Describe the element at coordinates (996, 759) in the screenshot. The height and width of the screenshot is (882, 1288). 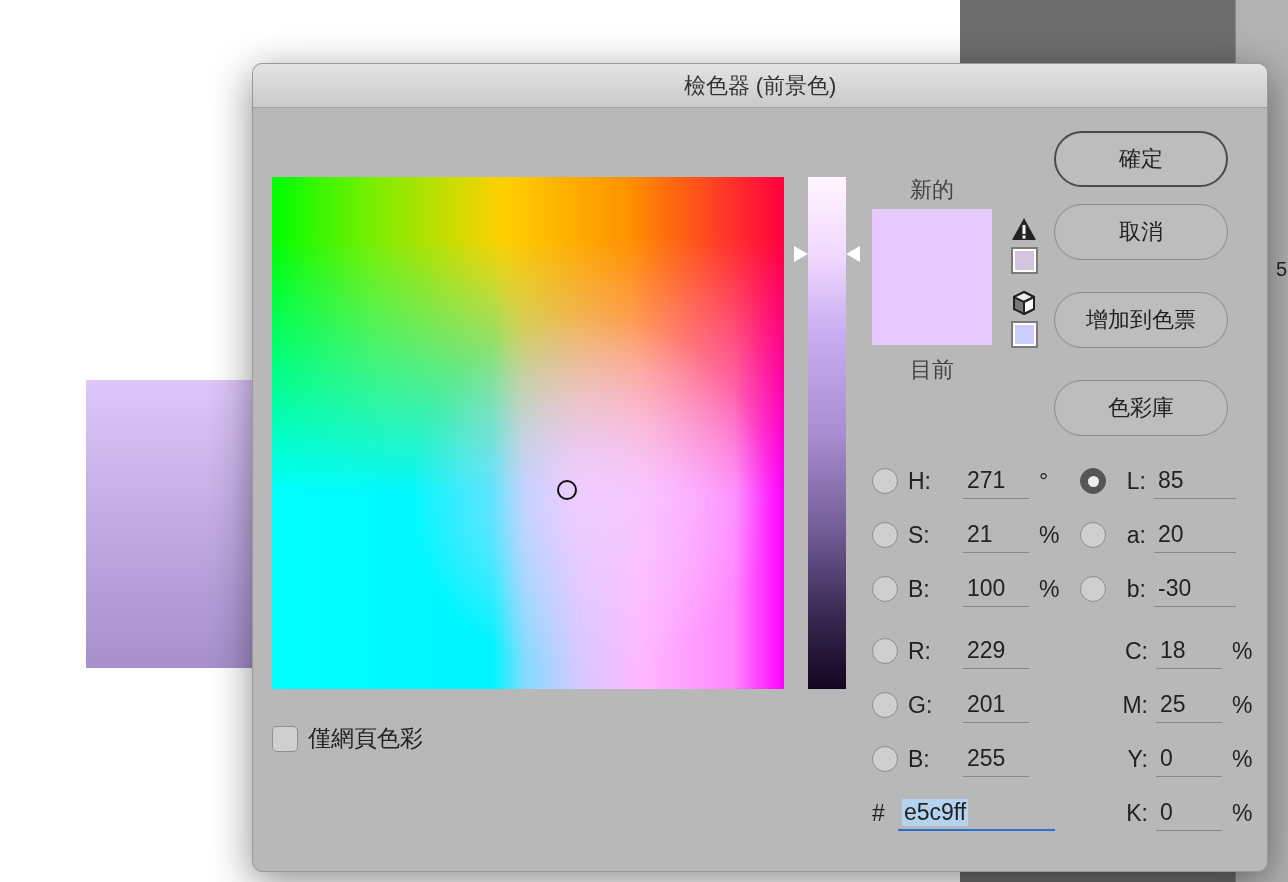
I see `value-input-field: 255` at that location.